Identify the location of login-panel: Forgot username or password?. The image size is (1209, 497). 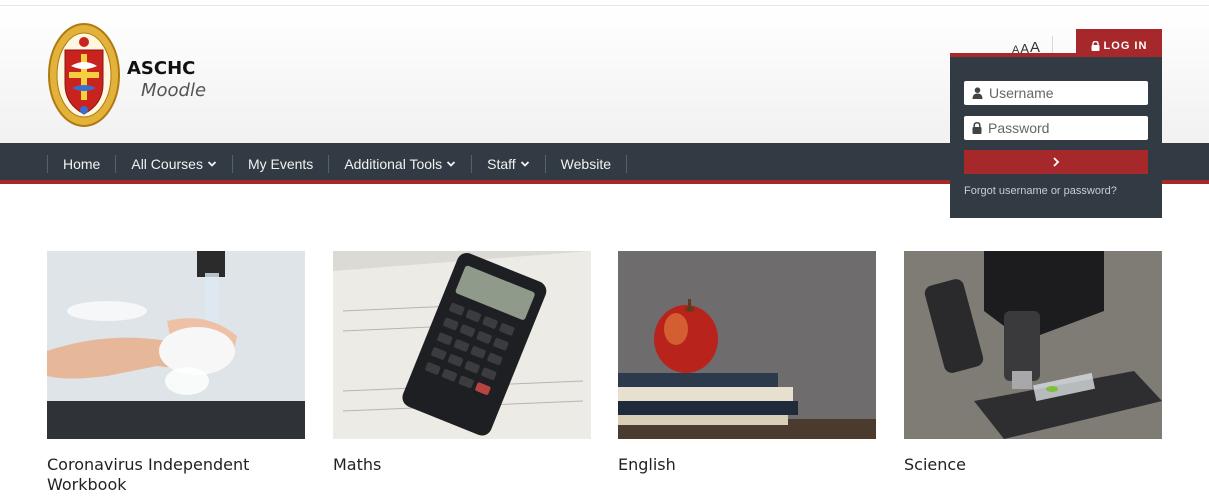
(1056, 135).